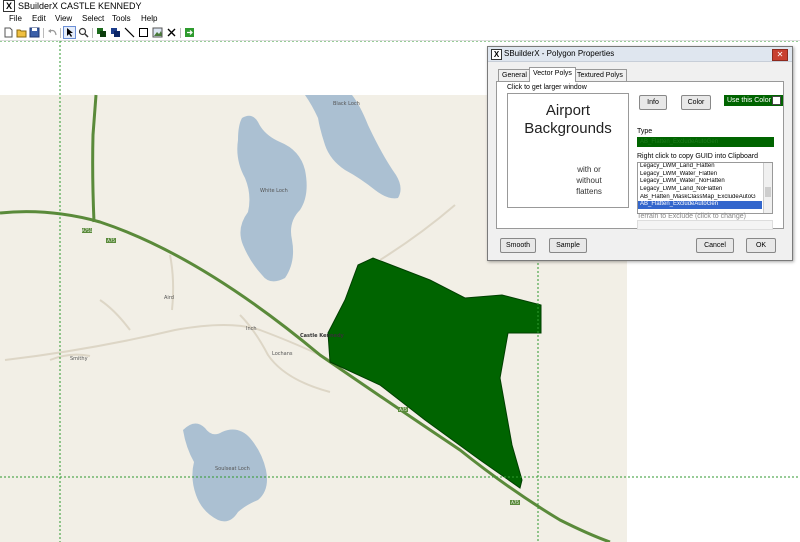 This screenshot has width=800, height=542. What do you see at coordinates (189, 32) in the screenshot?
I see `run-icon` at bounding box center [189, 32].